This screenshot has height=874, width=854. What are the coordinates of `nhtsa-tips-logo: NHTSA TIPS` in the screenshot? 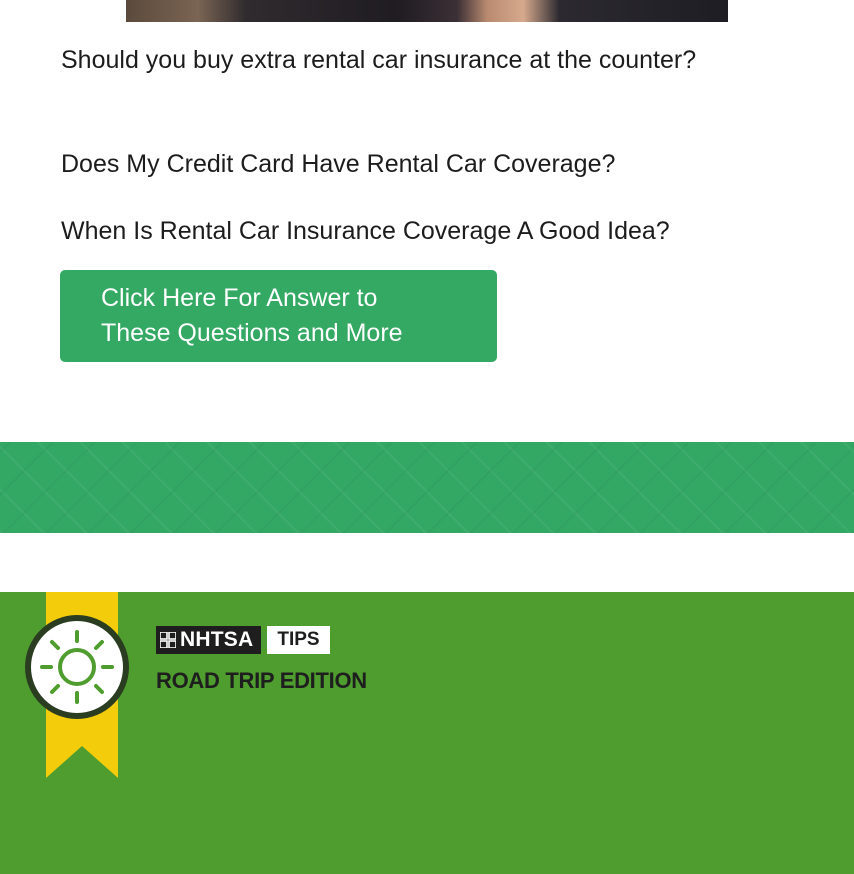 It's located at (243, 640).